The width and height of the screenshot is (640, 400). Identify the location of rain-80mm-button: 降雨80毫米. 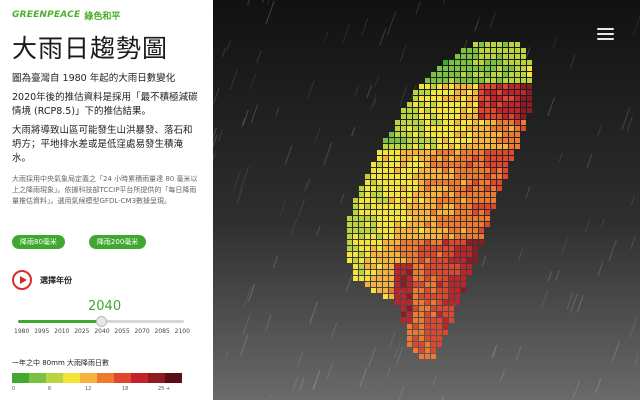
(38, 242).